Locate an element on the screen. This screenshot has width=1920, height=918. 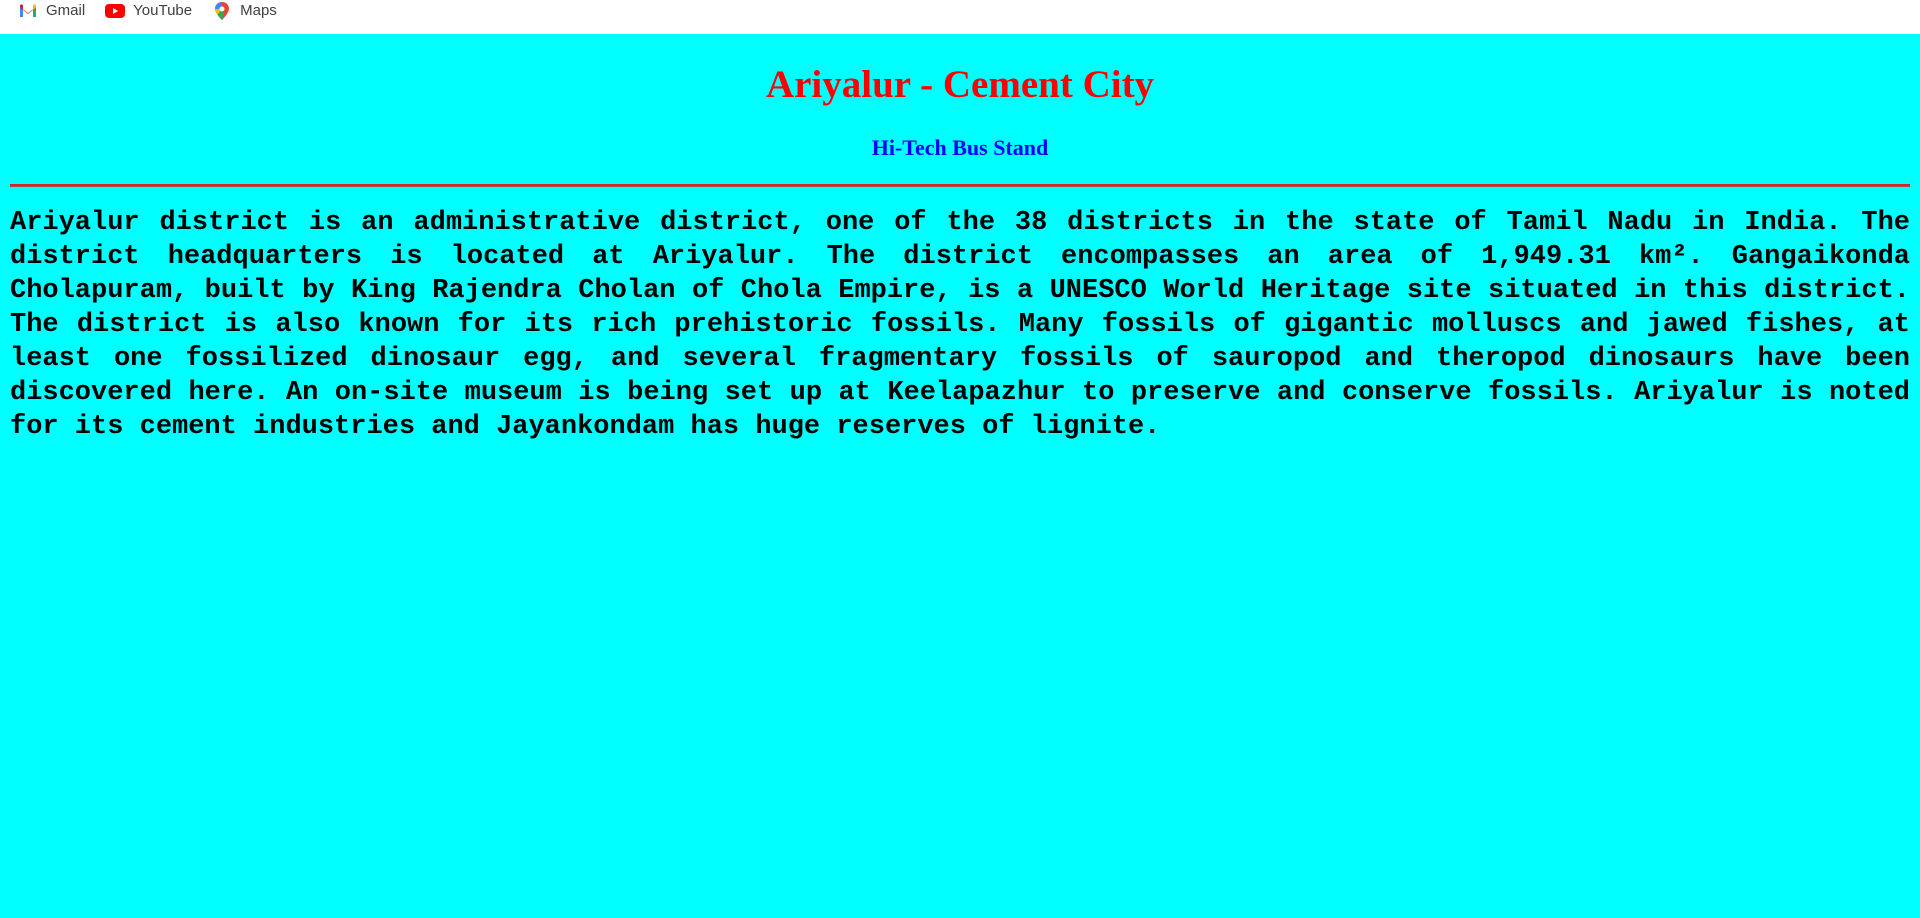
page-subtitle: Hi-Tech Bus Stand is located at coordinates (960, 147).